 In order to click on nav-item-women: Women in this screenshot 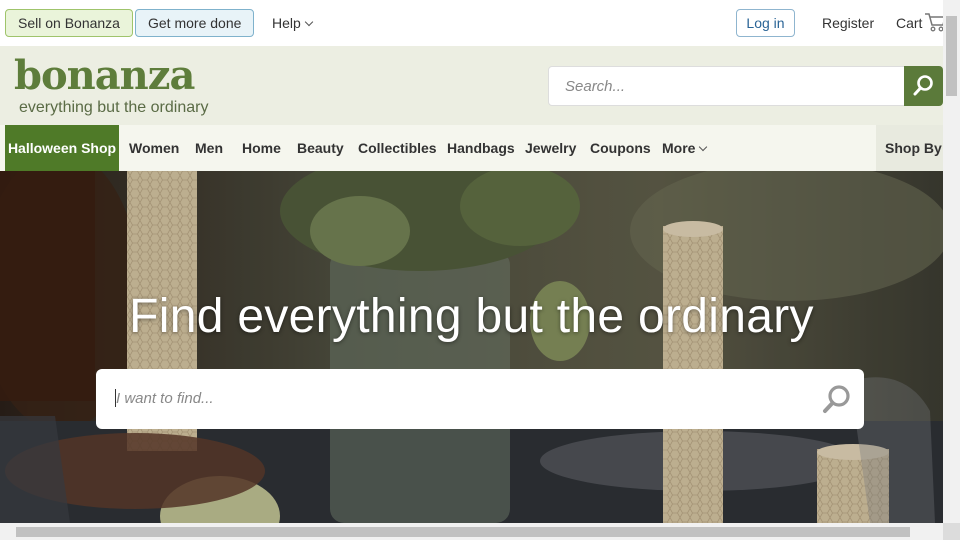, I will do `click(154, 148)`.